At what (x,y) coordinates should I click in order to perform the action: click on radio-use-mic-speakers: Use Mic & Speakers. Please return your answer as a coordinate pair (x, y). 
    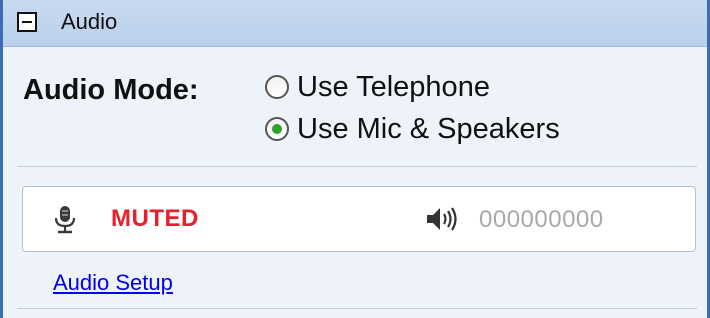
    Looking at the image, I should click on (412, 129).